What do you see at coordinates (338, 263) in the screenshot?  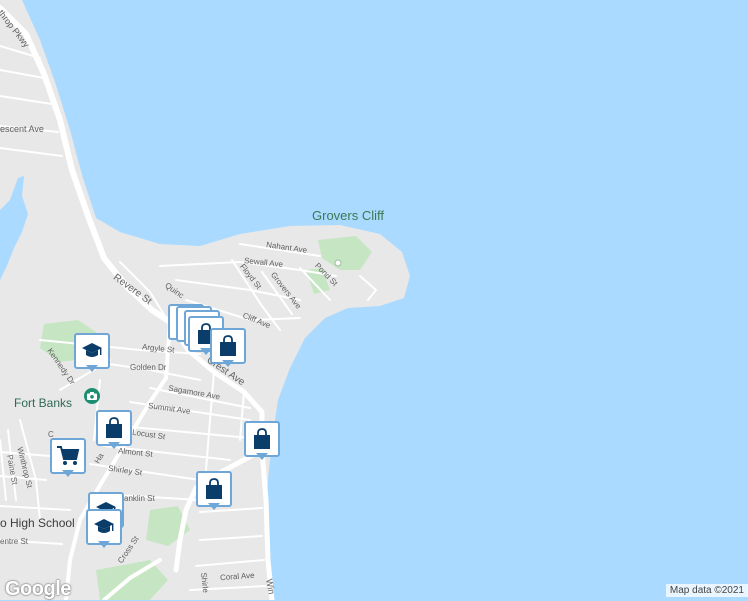 I see `park-path-node` at bounding box center [338, 263].